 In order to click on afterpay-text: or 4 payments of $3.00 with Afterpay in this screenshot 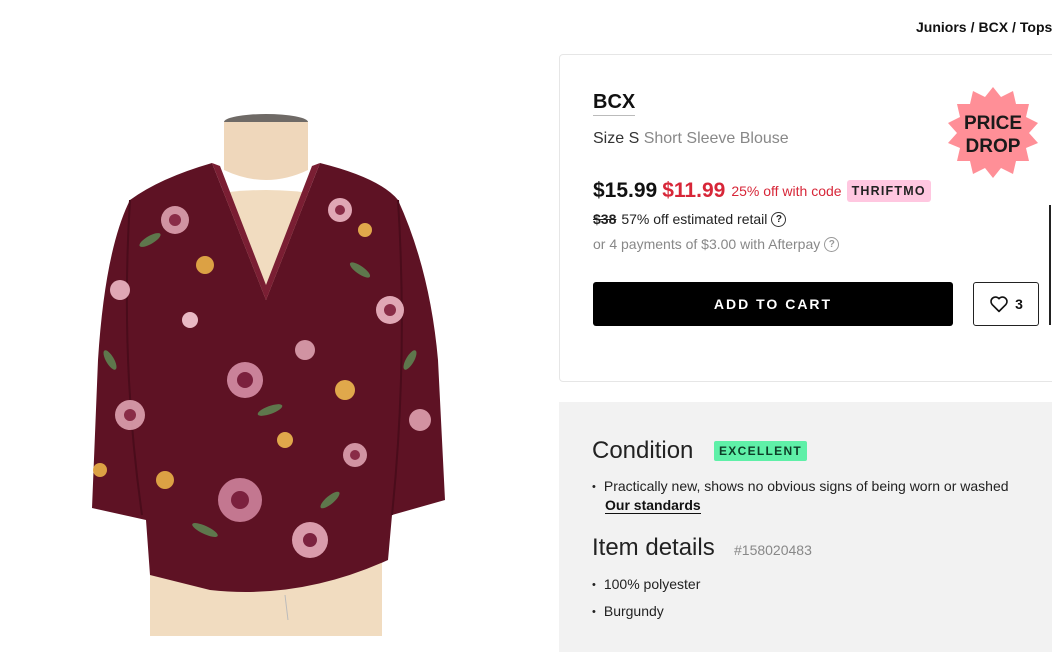, I will do `click(707, 244)`.